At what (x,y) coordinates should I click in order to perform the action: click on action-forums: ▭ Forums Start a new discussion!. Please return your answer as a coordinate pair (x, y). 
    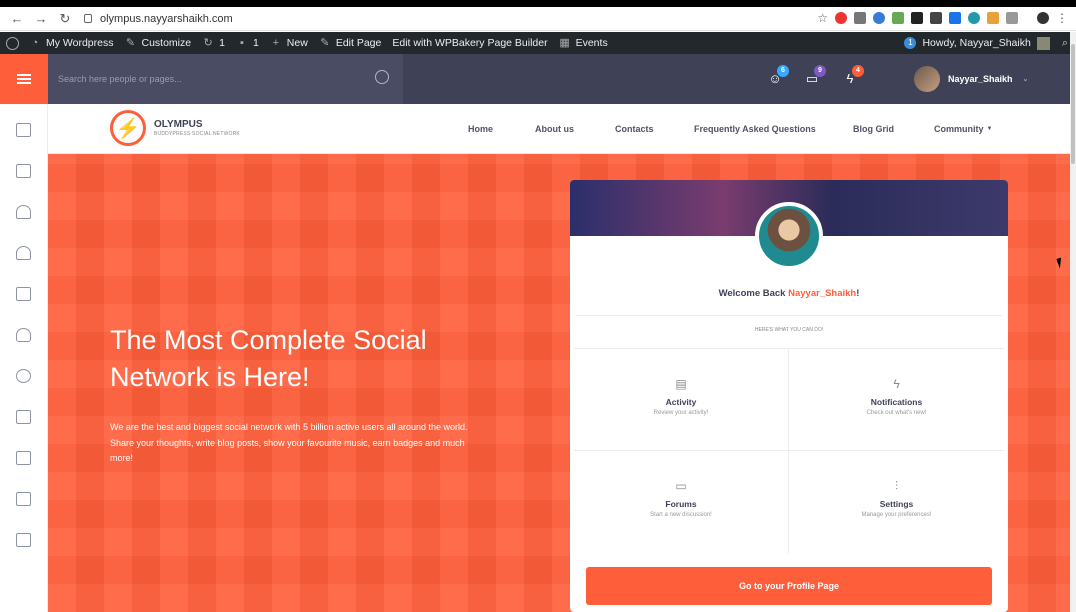
    Looking at the image, I should click on (681, 502).